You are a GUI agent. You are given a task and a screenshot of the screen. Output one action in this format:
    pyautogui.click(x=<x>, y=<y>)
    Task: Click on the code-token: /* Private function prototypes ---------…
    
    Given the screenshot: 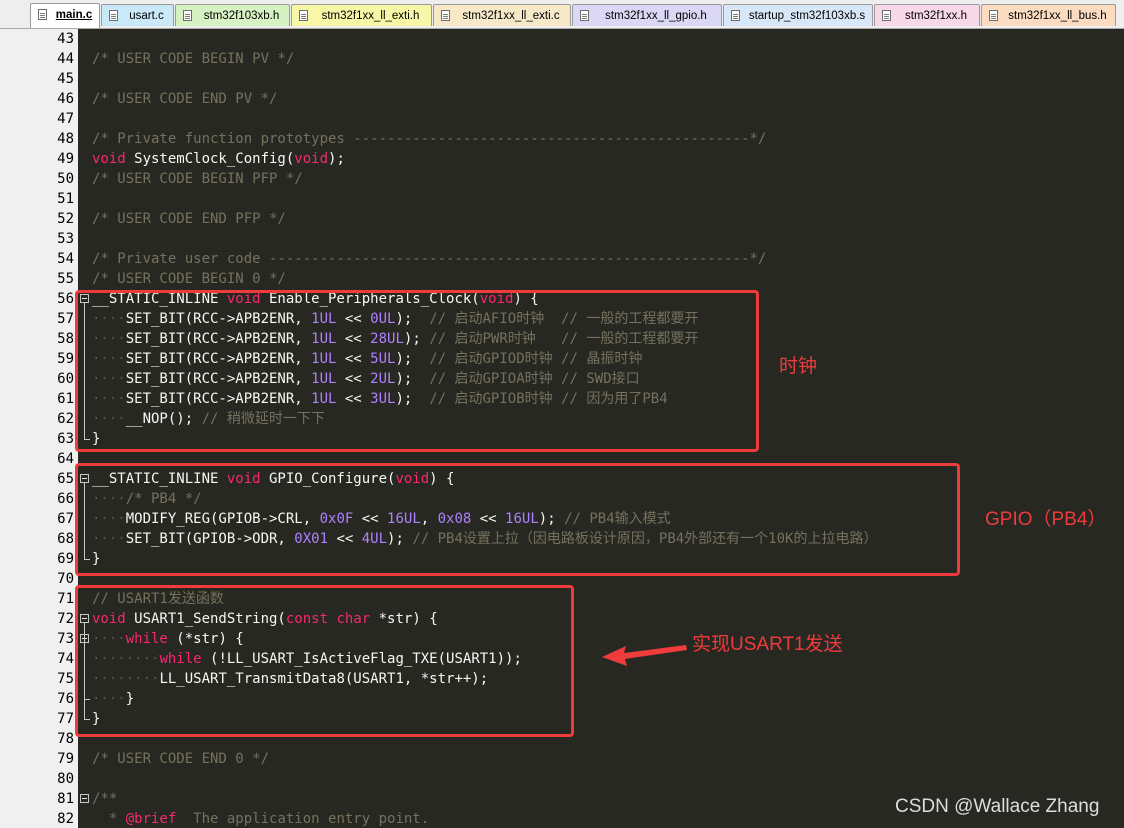 What is the action you would take?
    pyautogui.click(x=429, y=139)
    